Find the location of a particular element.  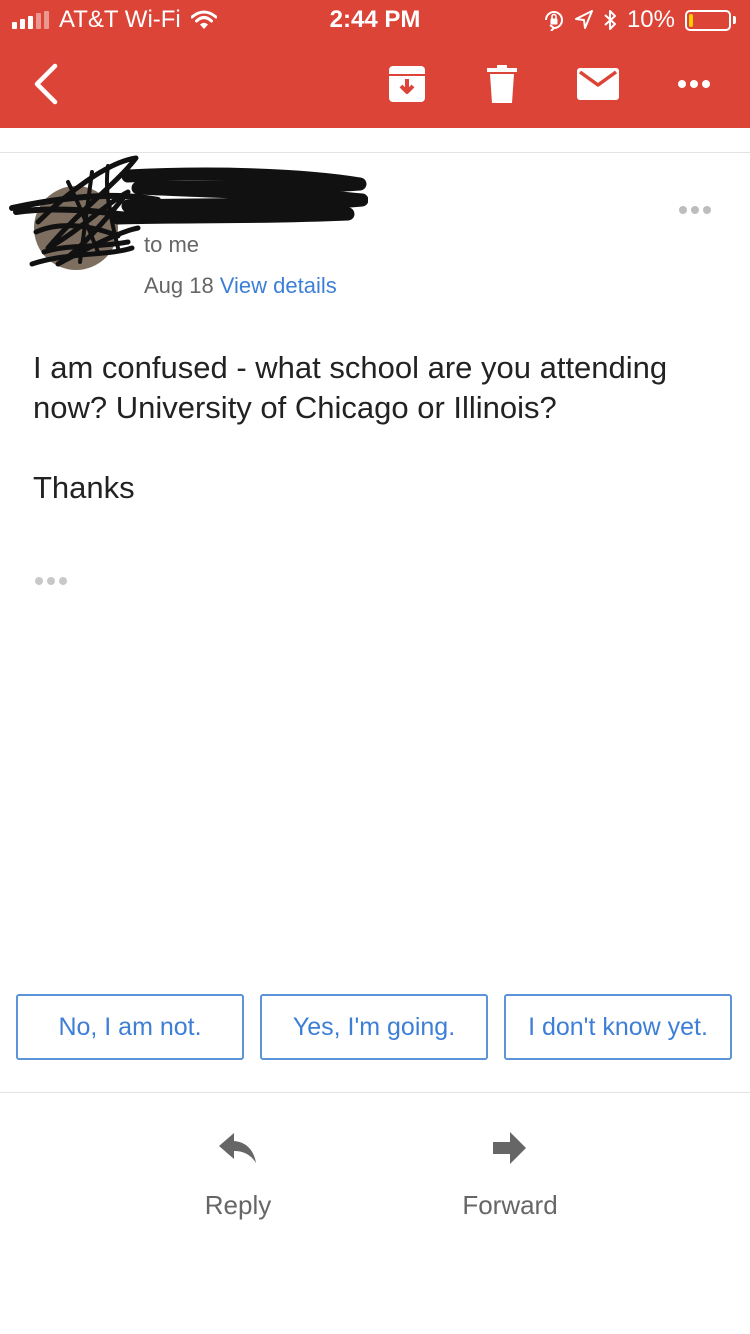

forward-label: Forward is located at coordinates (510, 1205).